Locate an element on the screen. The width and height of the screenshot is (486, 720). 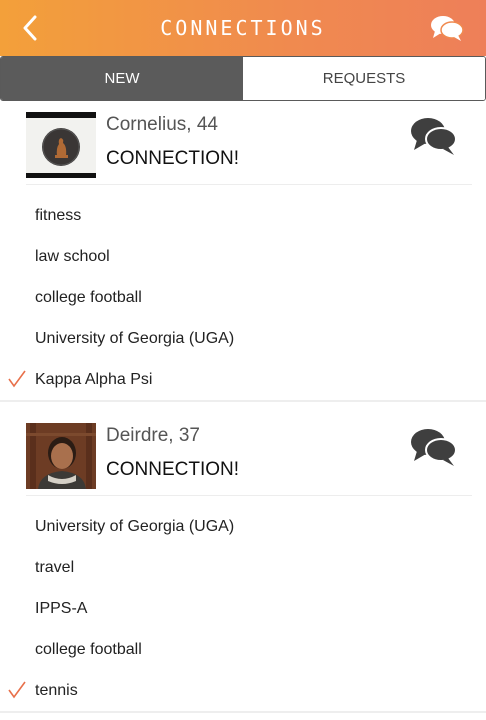
list-item: law school is located at coordinates (243, 256).